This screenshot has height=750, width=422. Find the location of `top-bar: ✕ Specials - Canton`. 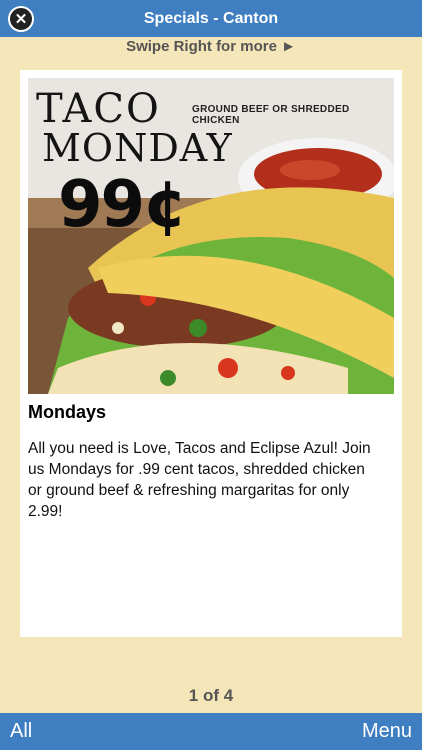

top-bar: ✕ Specials - Canton is located at coordinates (211, 18).